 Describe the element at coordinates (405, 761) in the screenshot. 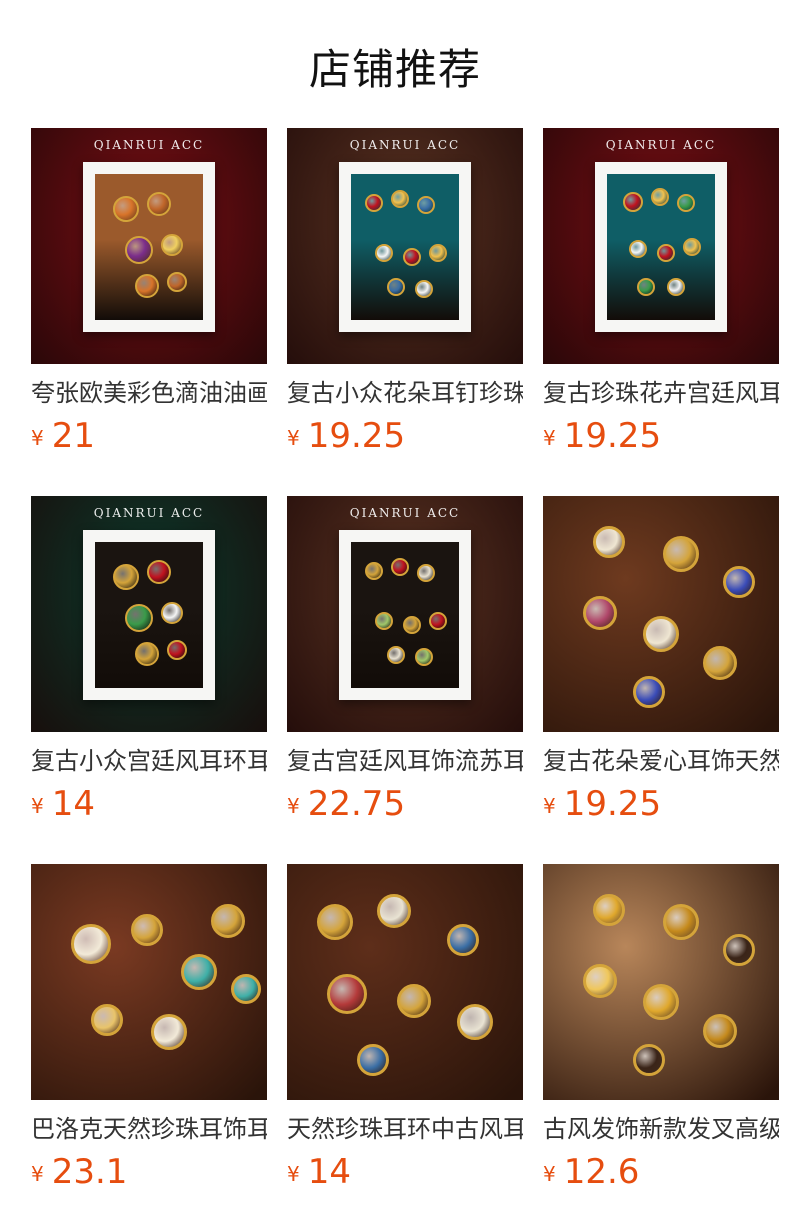

I see `product-title: 复古宫廷风耳饰流苏耳` at that location.